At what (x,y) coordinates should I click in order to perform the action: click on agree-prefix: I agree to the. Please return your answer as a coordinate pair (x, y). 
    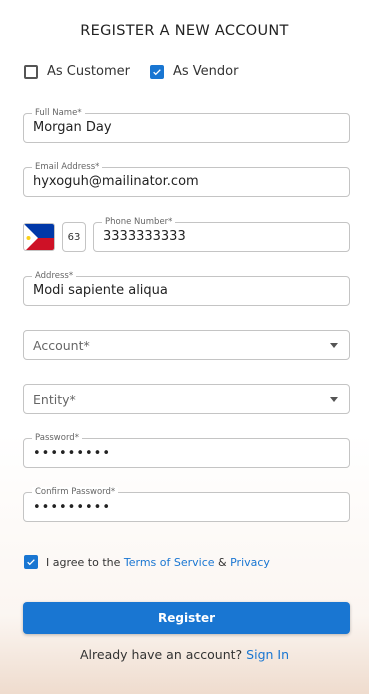
    Looking at the image, I should click on (83, 562).